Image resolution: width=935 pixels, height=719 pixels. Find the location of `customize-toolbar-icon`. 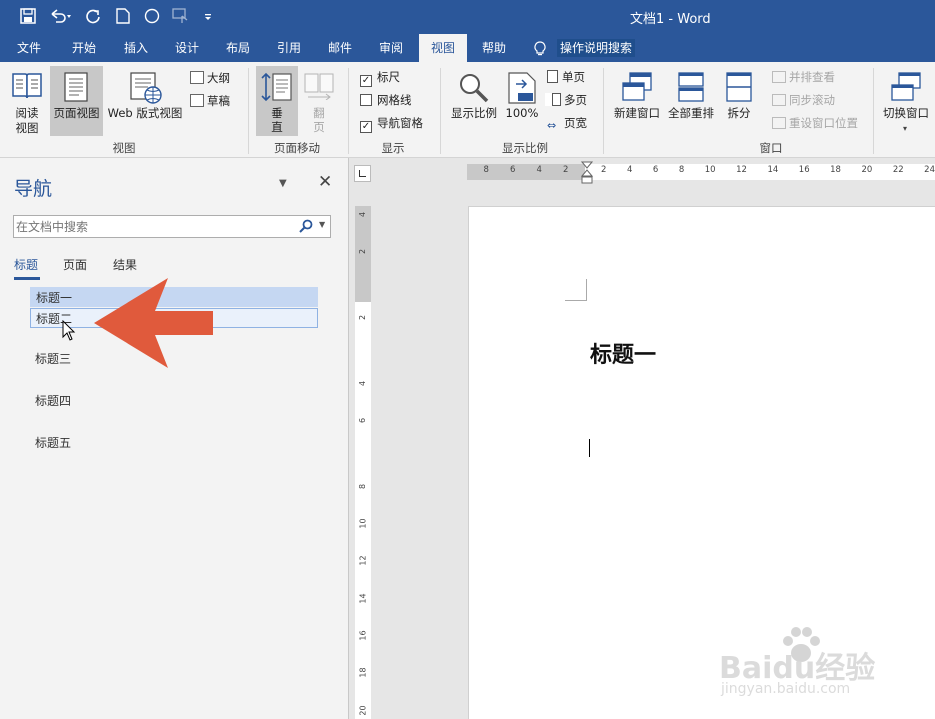

customize-toolbar-icon is located at coordinates (208, 16).